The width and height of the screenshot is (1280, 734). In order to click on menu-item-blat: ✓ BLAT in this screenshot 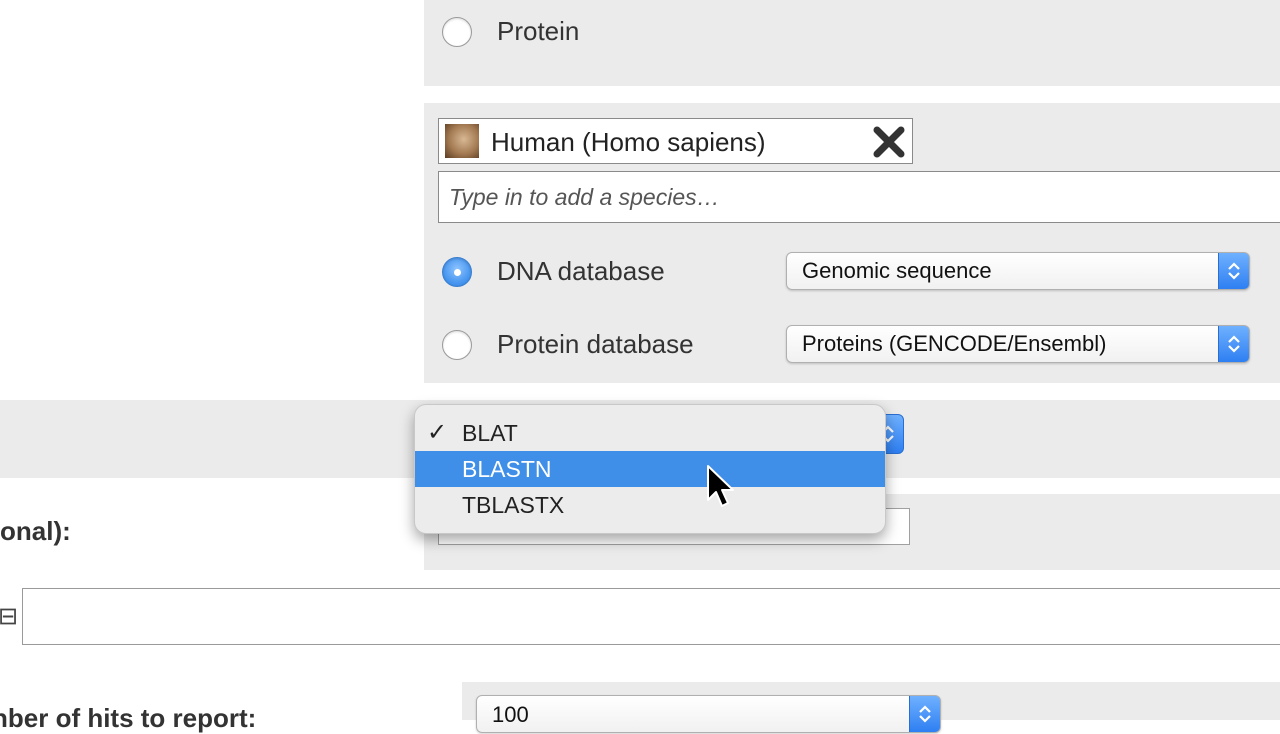, I will do `click(650, 433)`.